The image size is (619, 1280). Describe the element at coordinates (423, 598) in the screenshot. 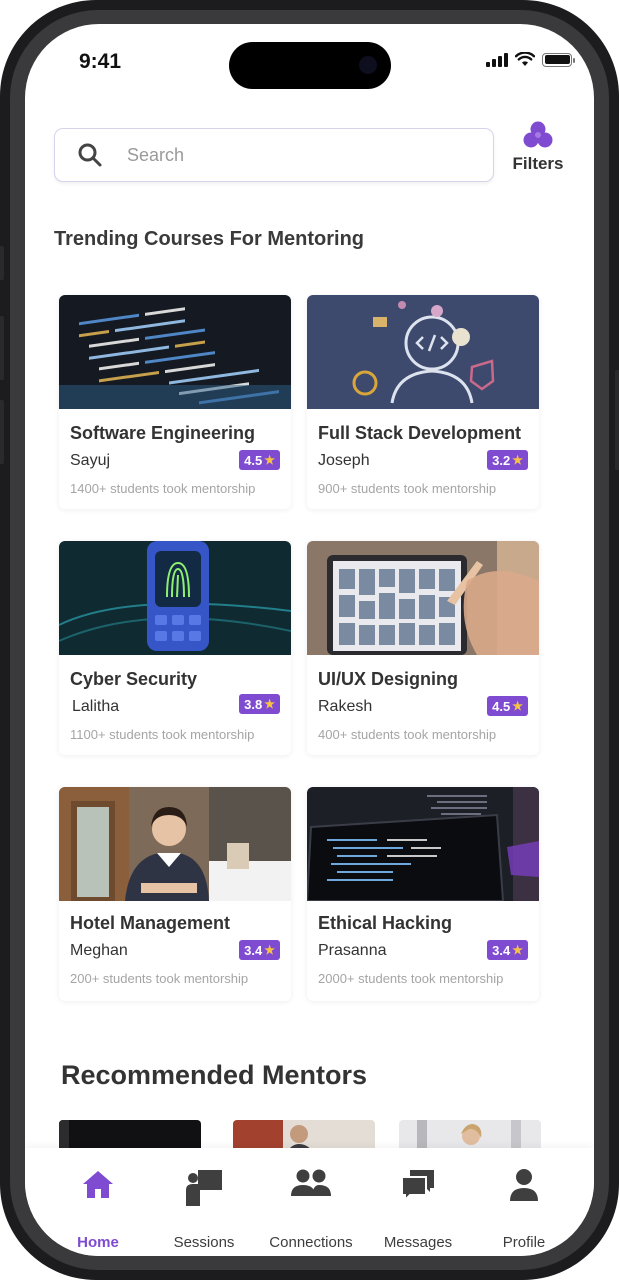

I see `tablet-design-image` at that location.